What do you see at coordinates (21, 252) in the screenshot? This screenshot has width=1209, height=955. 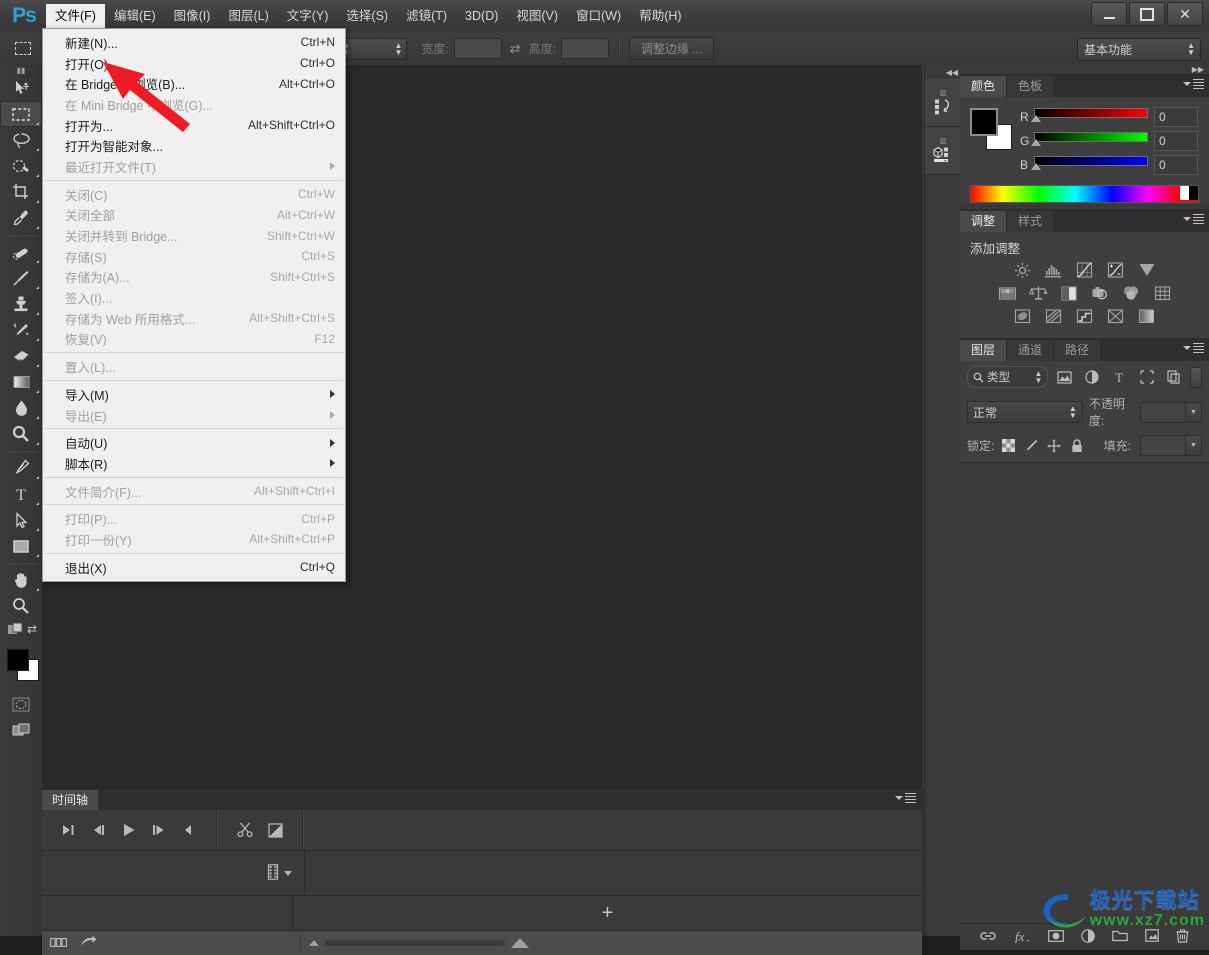 I see `spot-healing-brush-tool` at bounding box center [21, 252].